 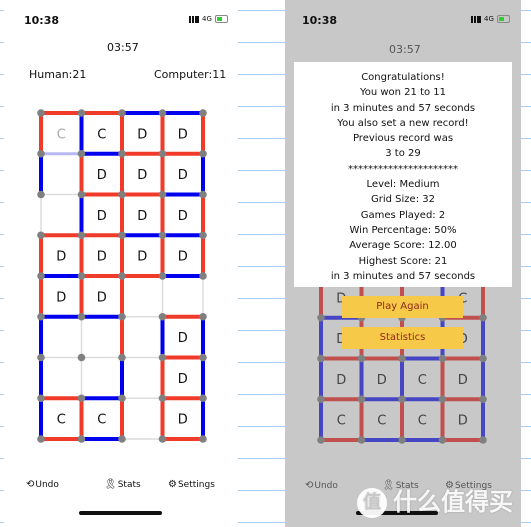 I want to click on play-again-button: Play Again, so click(x=402, y=307).